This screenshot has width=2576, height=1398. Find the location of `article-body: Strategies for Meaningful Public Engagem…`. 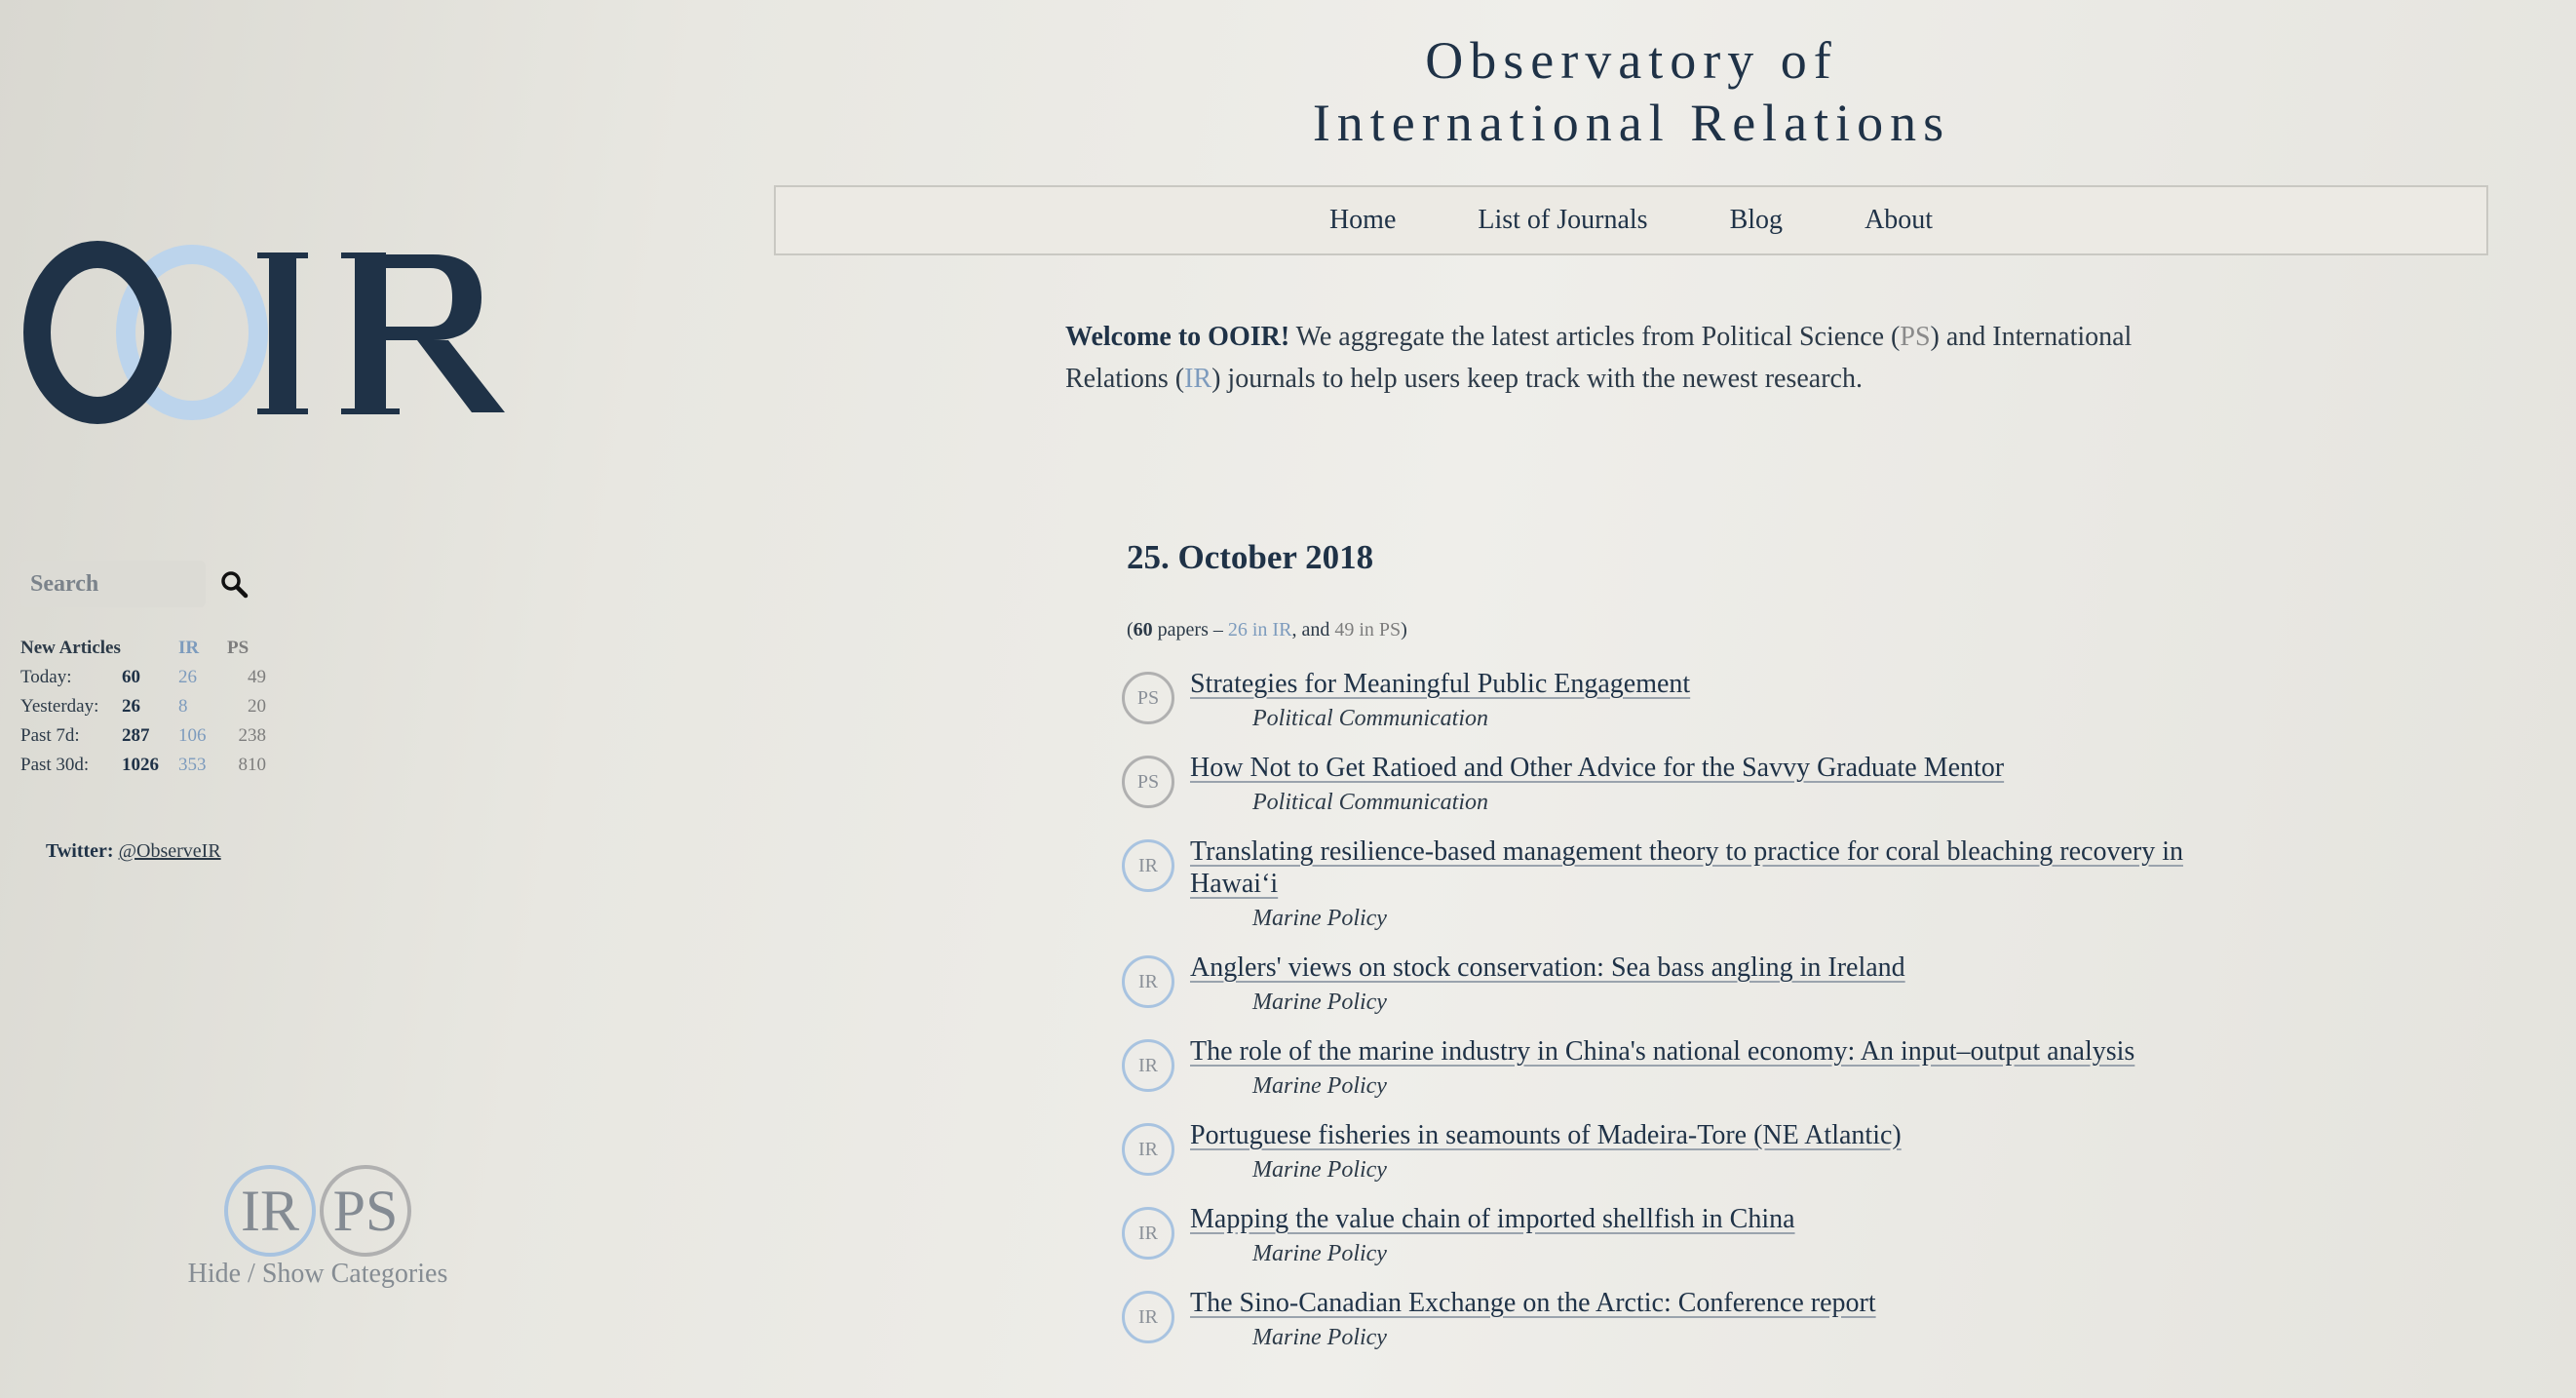

article-body: Strategies for Meaningful Public Engagem… is located at coordinates (1697, 703).